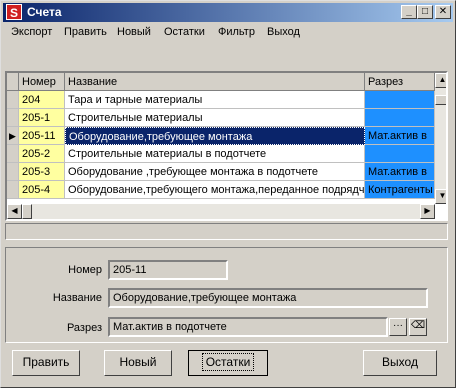  Describe the element at coordinates (138, 363) in the screenshot. I see `new-button: Новый` at that location.